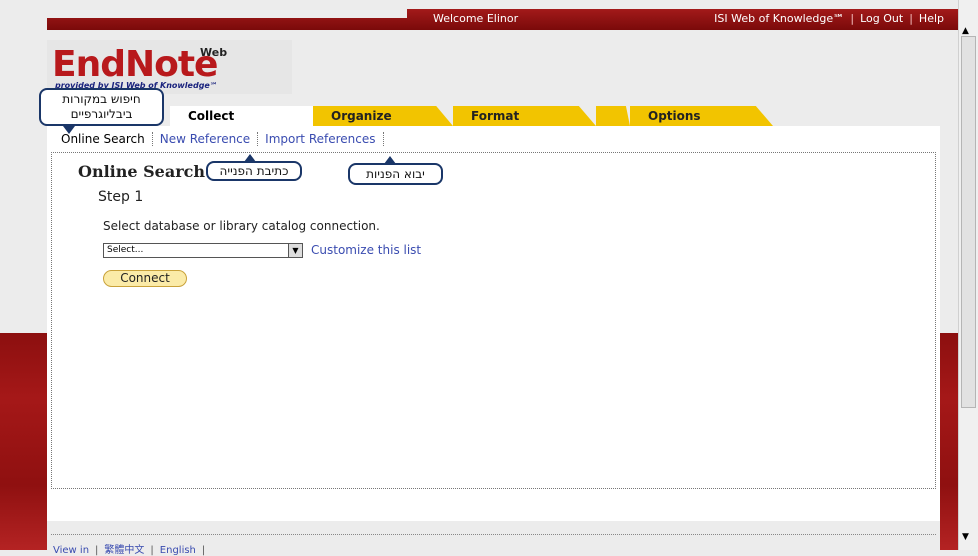  Describe the element at coordinates (701, 116) in the screenshot. I see `tab-options: Options` at that location.